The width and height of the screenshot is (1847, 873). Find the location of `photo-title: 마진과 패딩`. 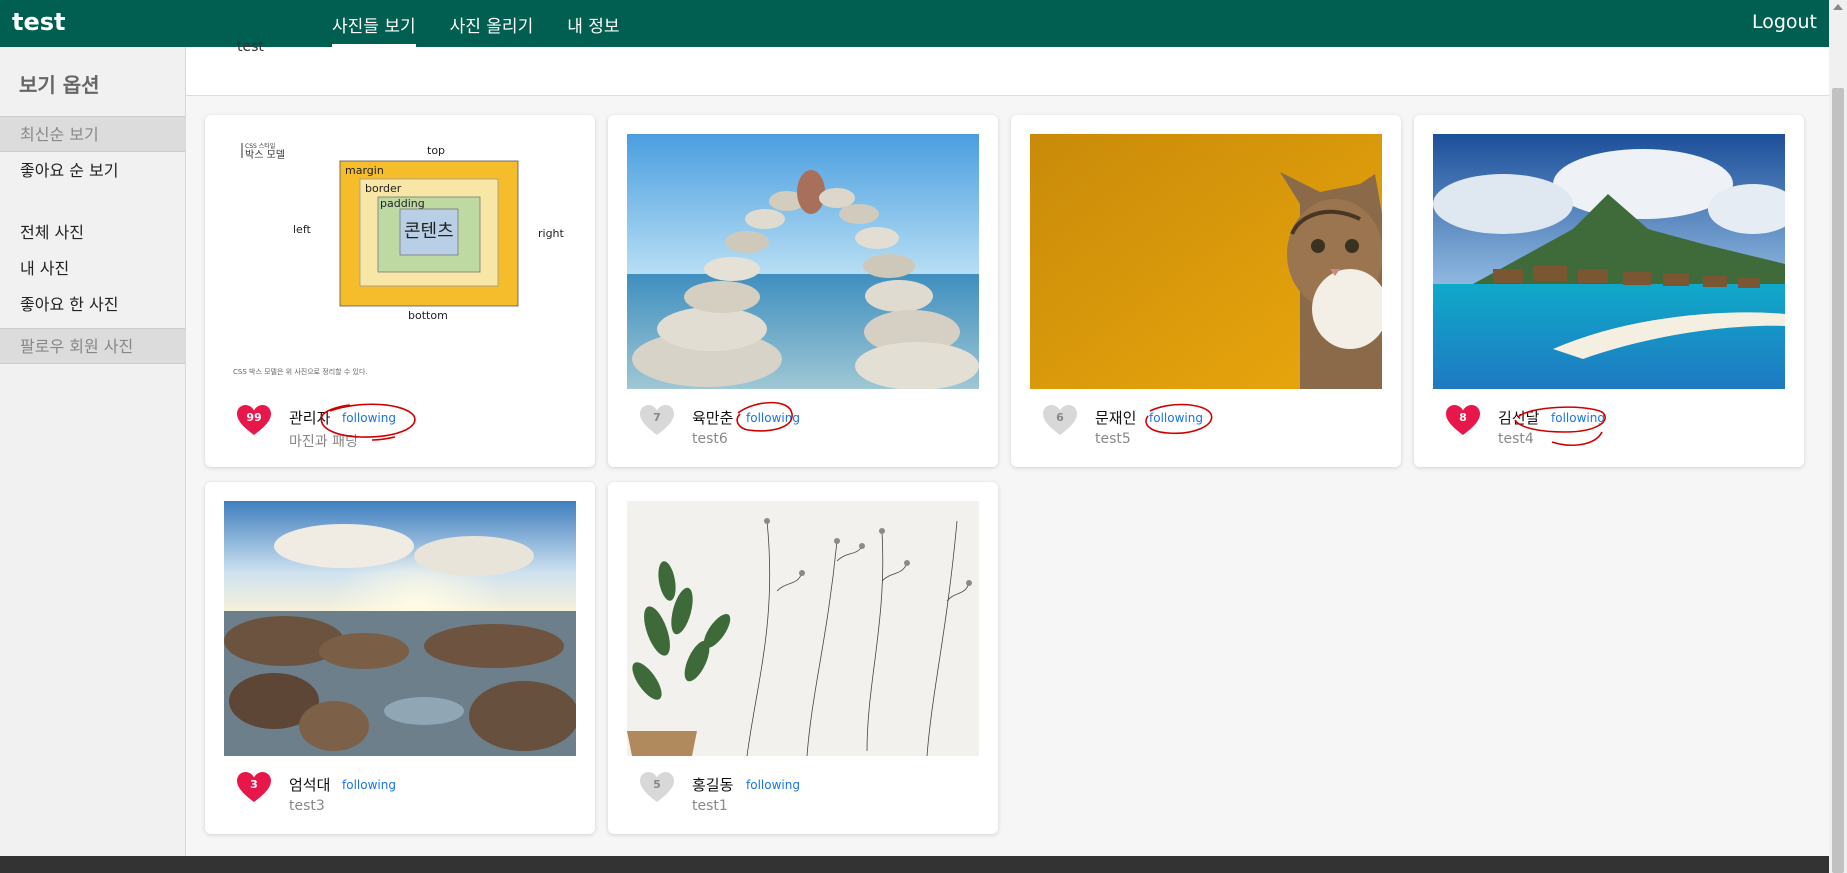

photo-title: 마진과 패딩 is located at coordinates (323, 442).